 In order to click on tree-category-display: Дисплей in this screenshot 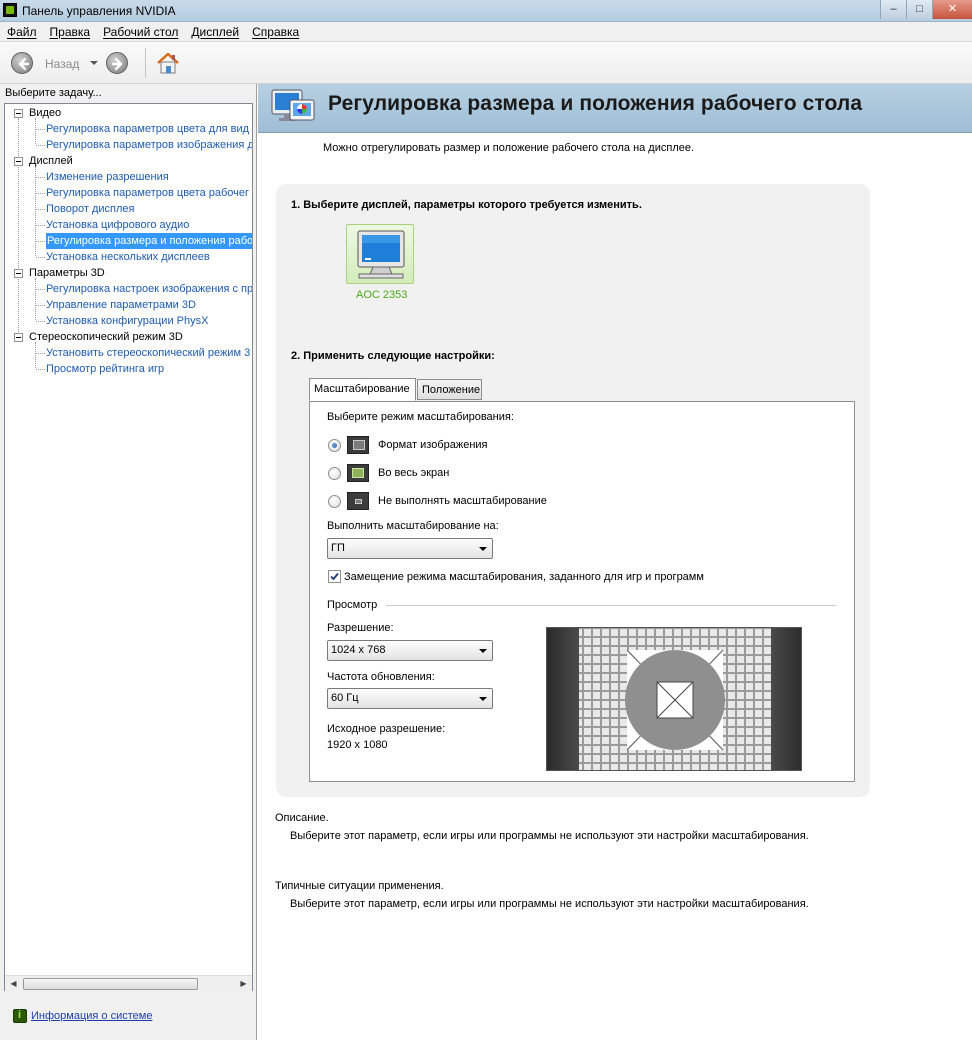, I will do `click(51, 161)`.